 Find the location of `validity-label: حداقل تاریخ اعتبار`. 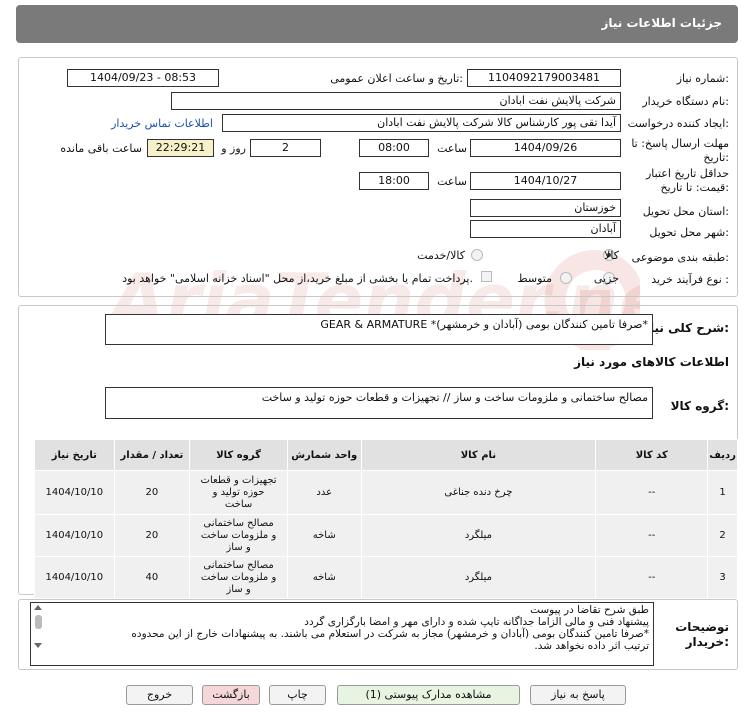

validity-label: حداقل تاریخ اعتبار is located at coordinates (687, 173).